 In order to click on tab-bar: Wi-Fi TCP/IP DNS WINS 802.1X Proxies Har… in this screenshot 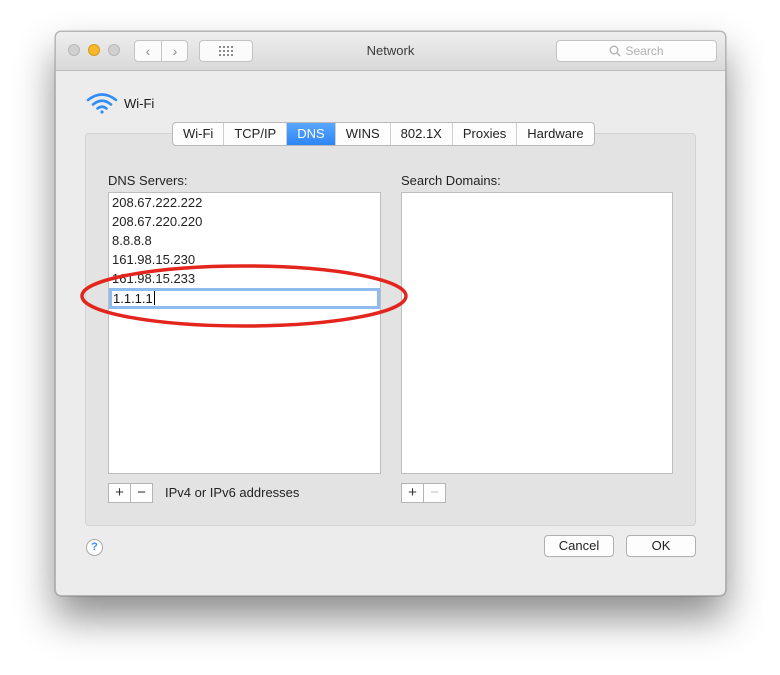, I will do `click(383, 134)`.